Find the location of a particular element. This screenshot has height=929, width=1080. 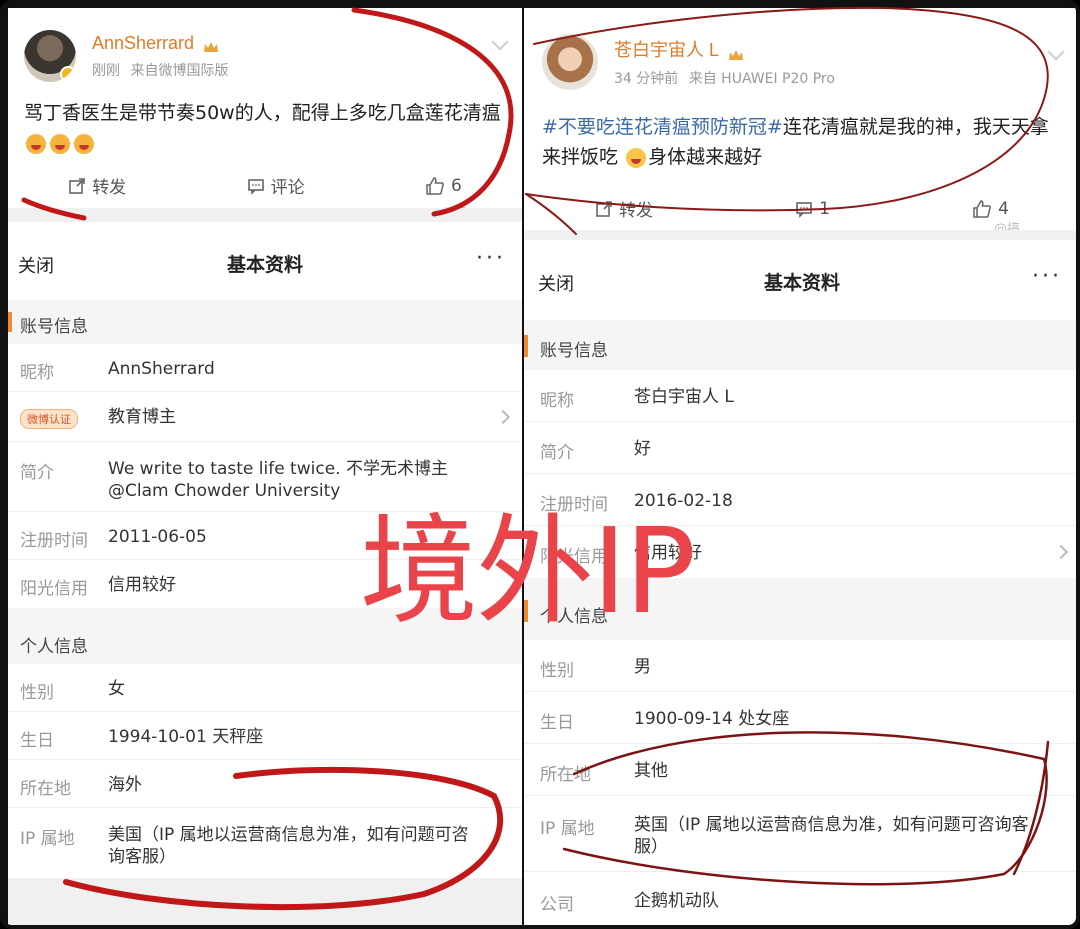

hashtag-link: #不要吃连花清瘟预防新冠# is located at coordinates (662, 127).